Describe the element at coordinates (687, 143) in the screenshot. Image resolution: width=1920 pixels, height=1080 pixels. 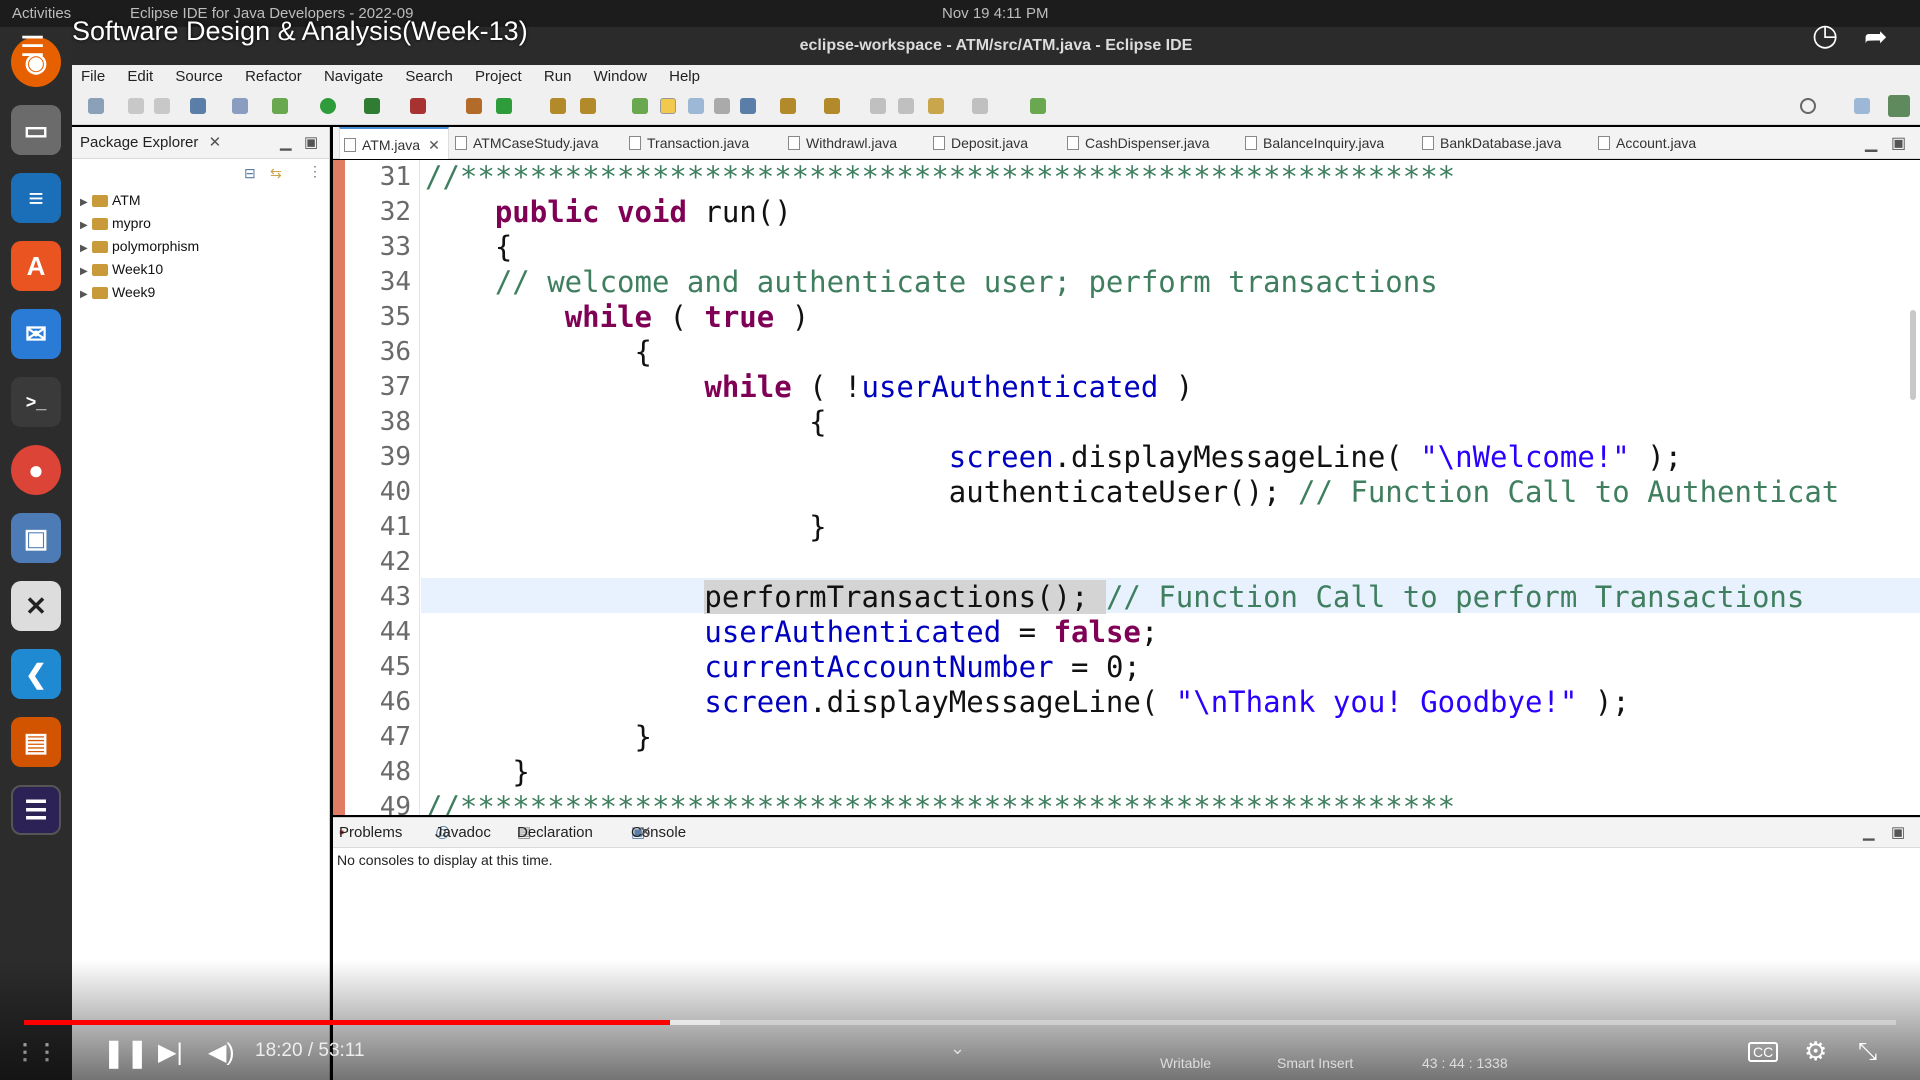
I see `tab-transaction-java: Transaction.java` at that location.